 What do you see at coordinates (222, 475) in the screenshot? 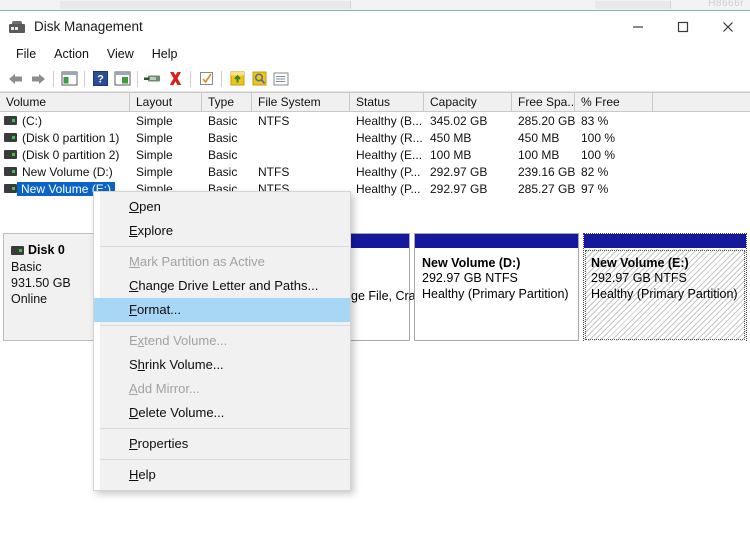
I see `context-menu-item-help: Help` at bounding box center [222, 475].